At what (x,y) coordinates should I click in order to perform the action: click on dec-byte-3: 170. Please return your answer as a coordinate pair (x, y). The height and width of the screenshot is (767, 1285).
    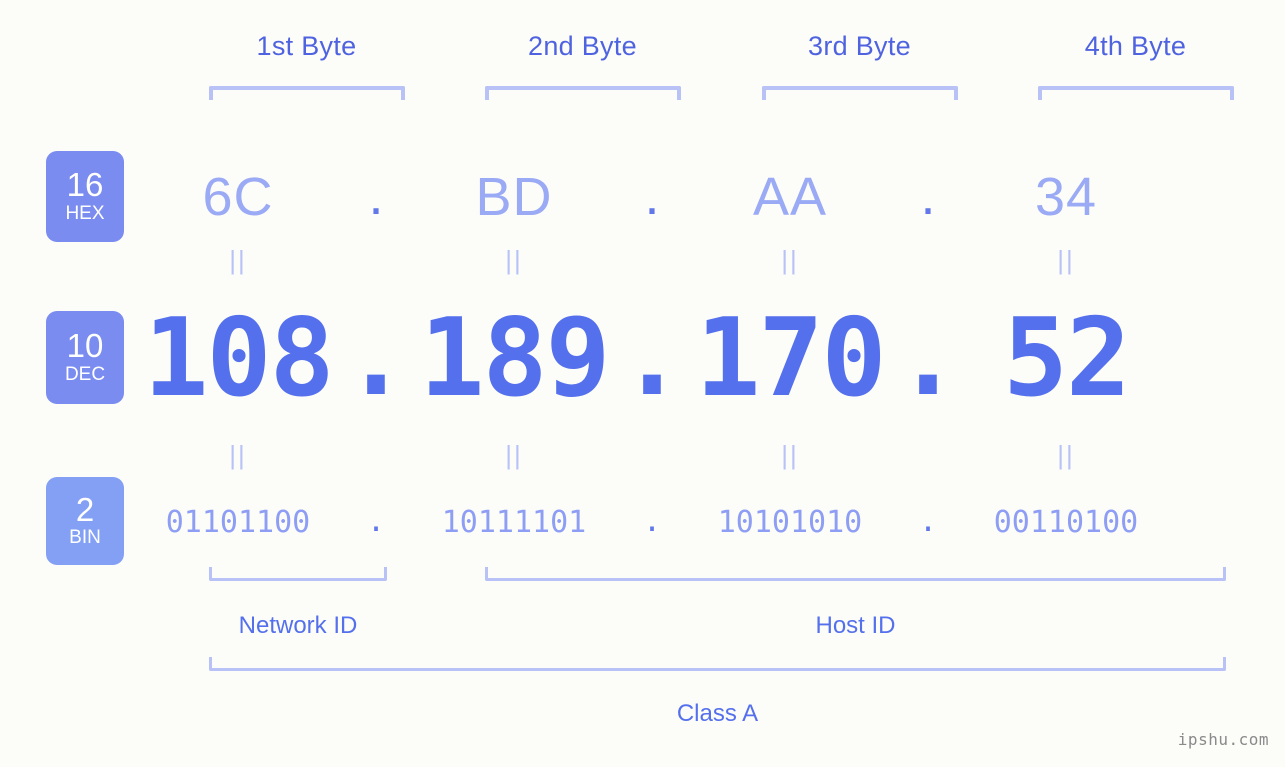
    Looking at the image, I should click on (790, 358).